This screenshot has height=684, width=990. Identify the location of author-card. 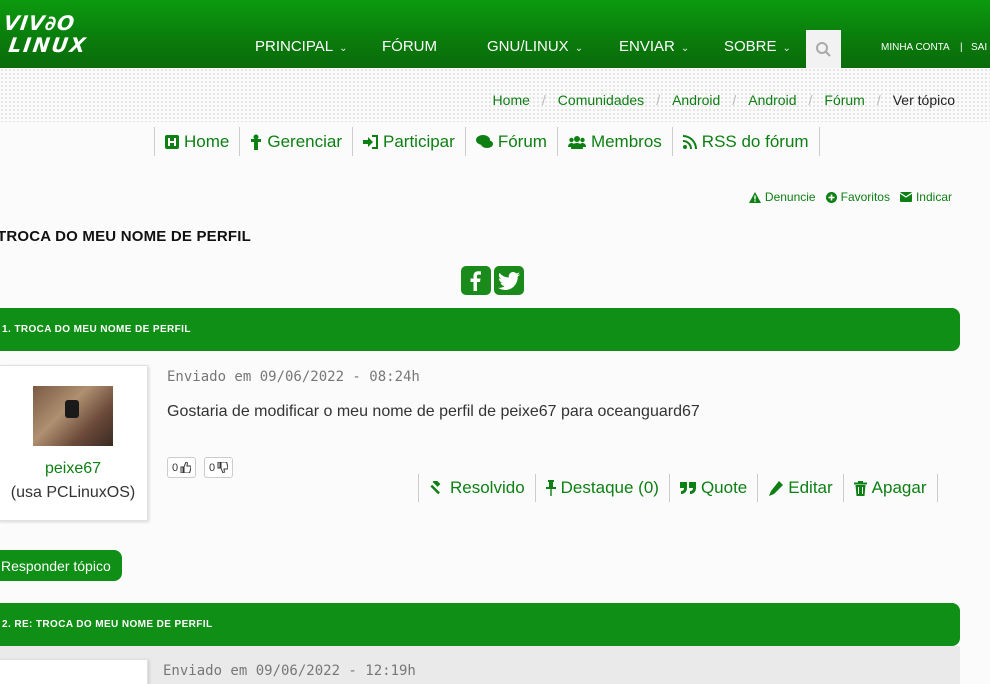
(74, 671).